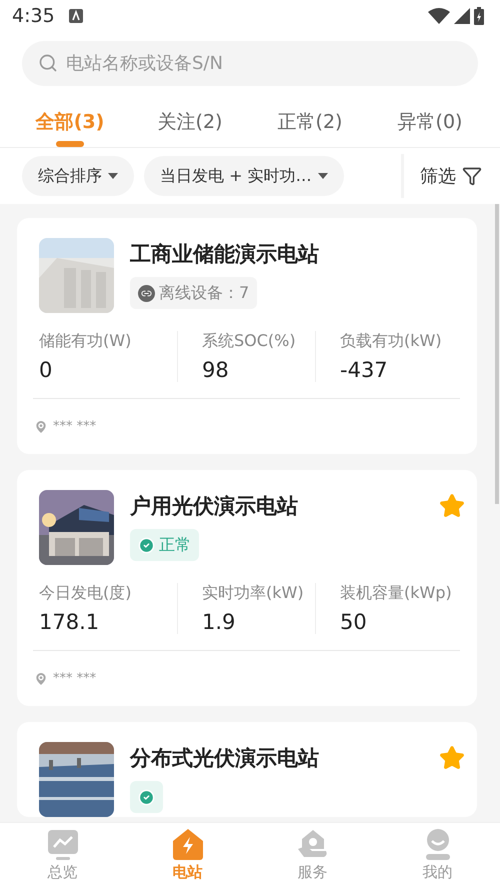 The width and height of the screenshot is (500, 888). I want to click on station-card: 分布式光伏演示电站, so click(247, 769).